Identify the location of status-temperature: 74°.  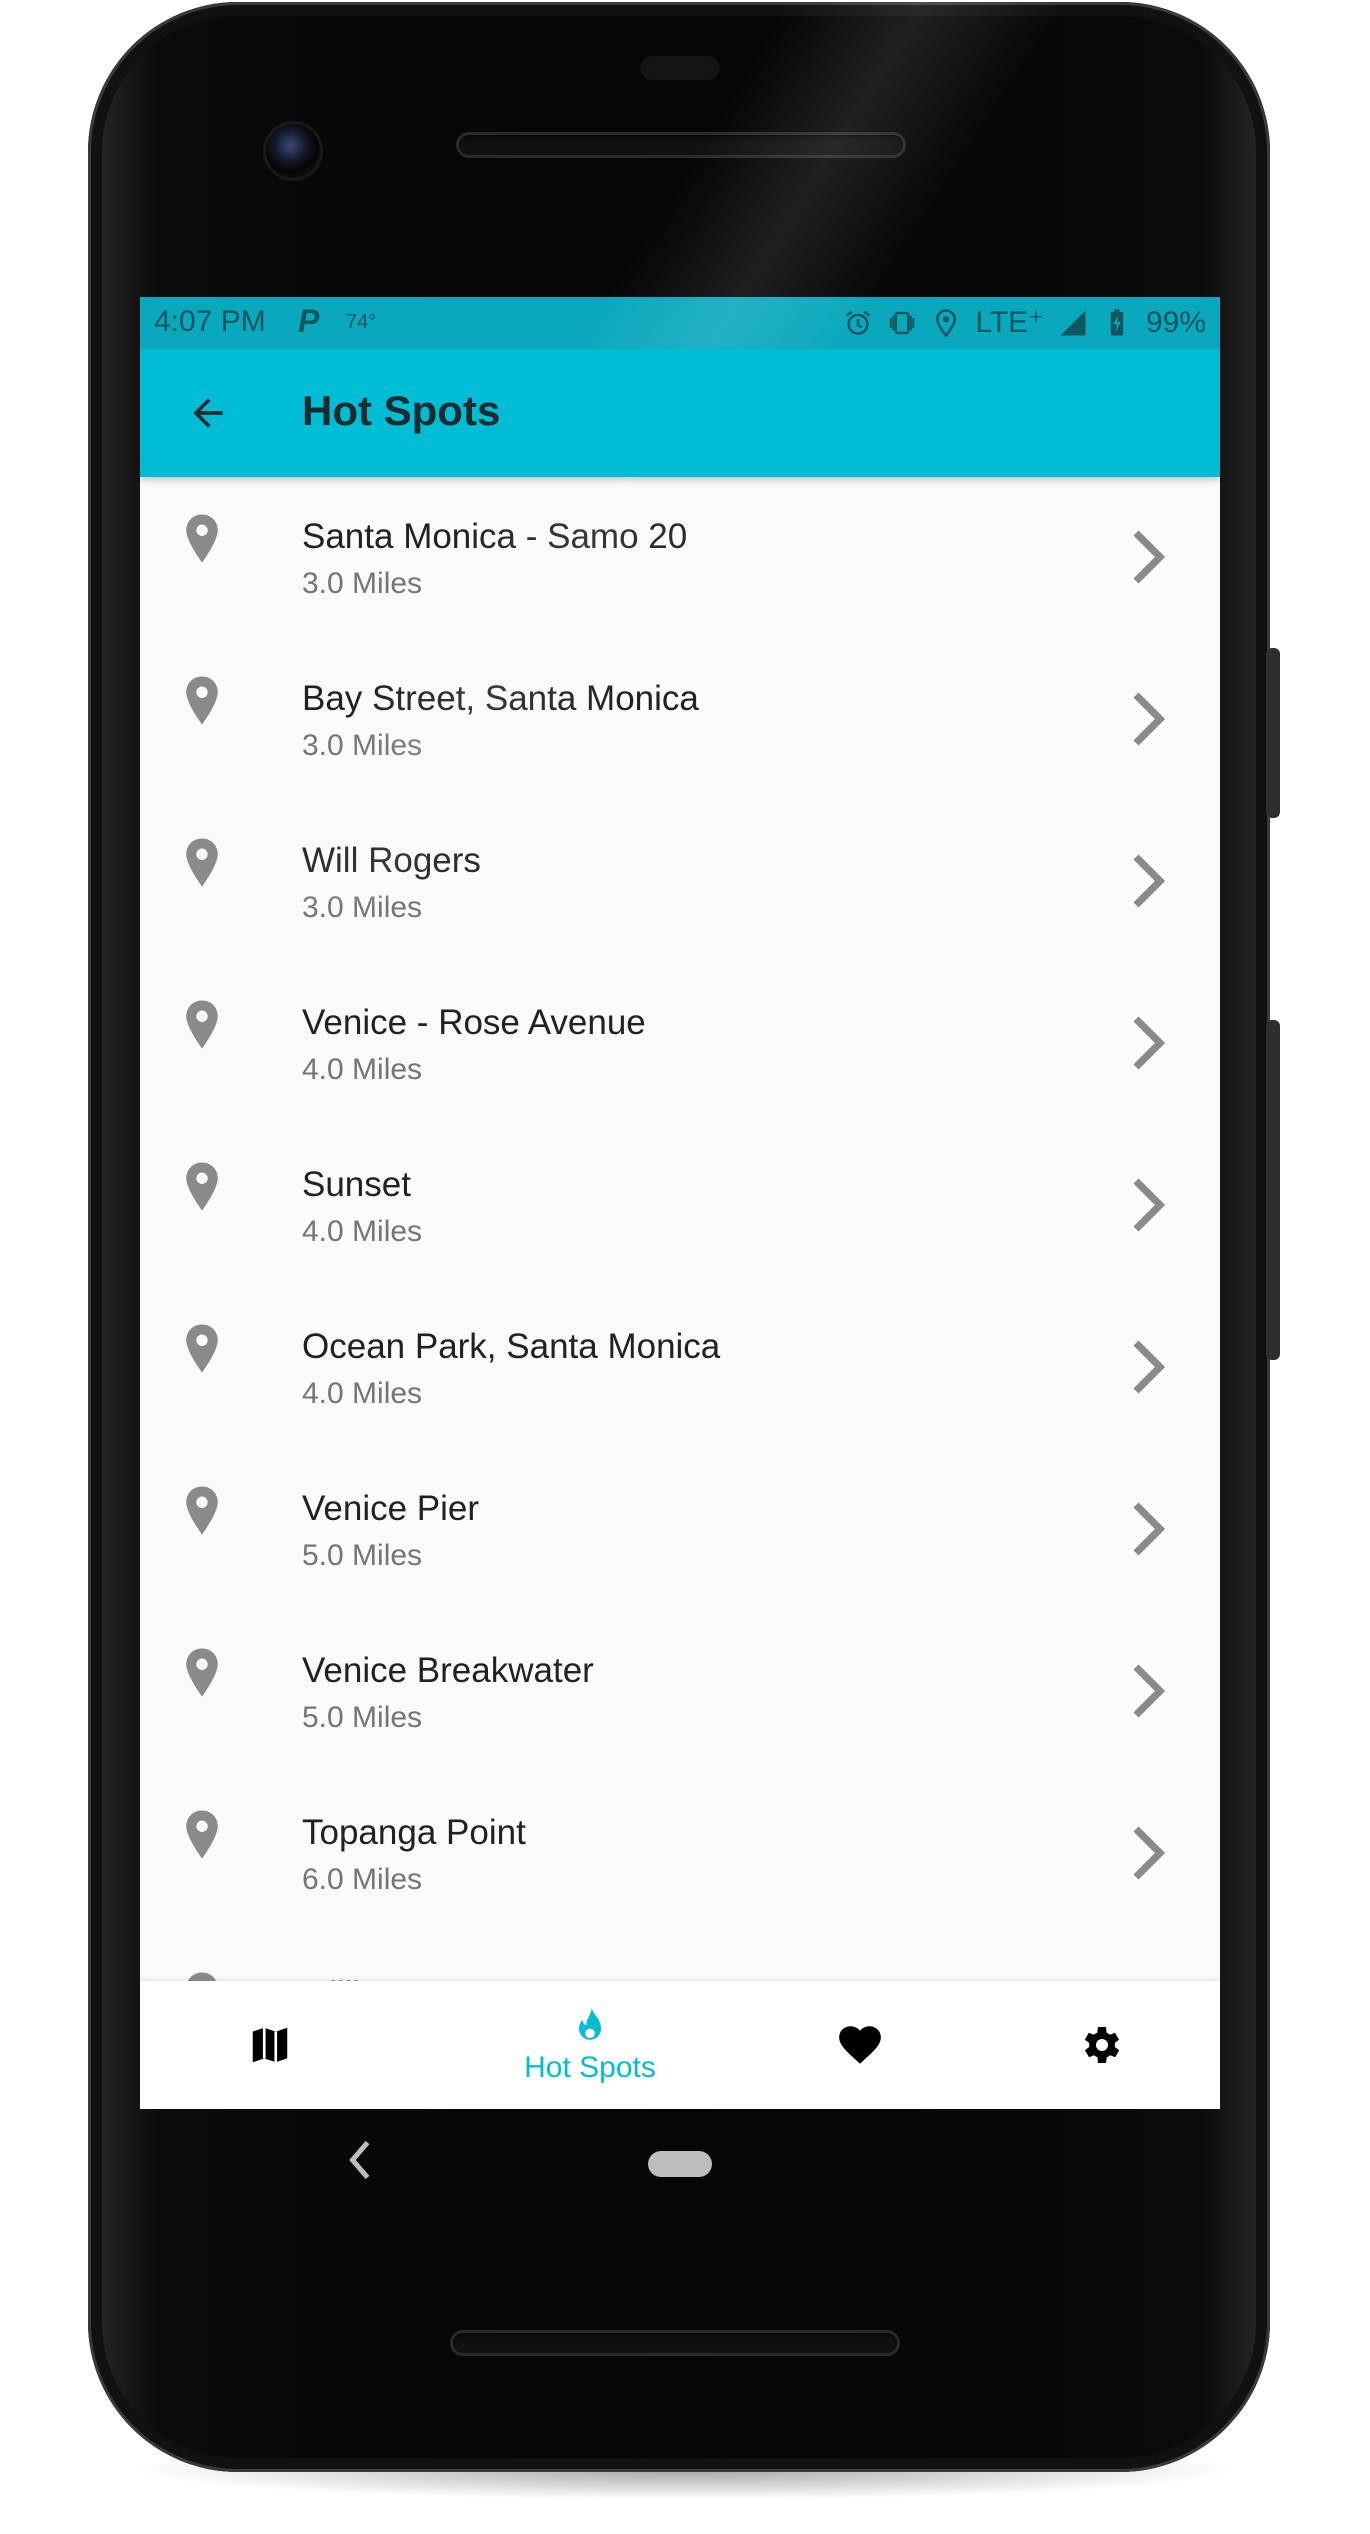
(361, 322).